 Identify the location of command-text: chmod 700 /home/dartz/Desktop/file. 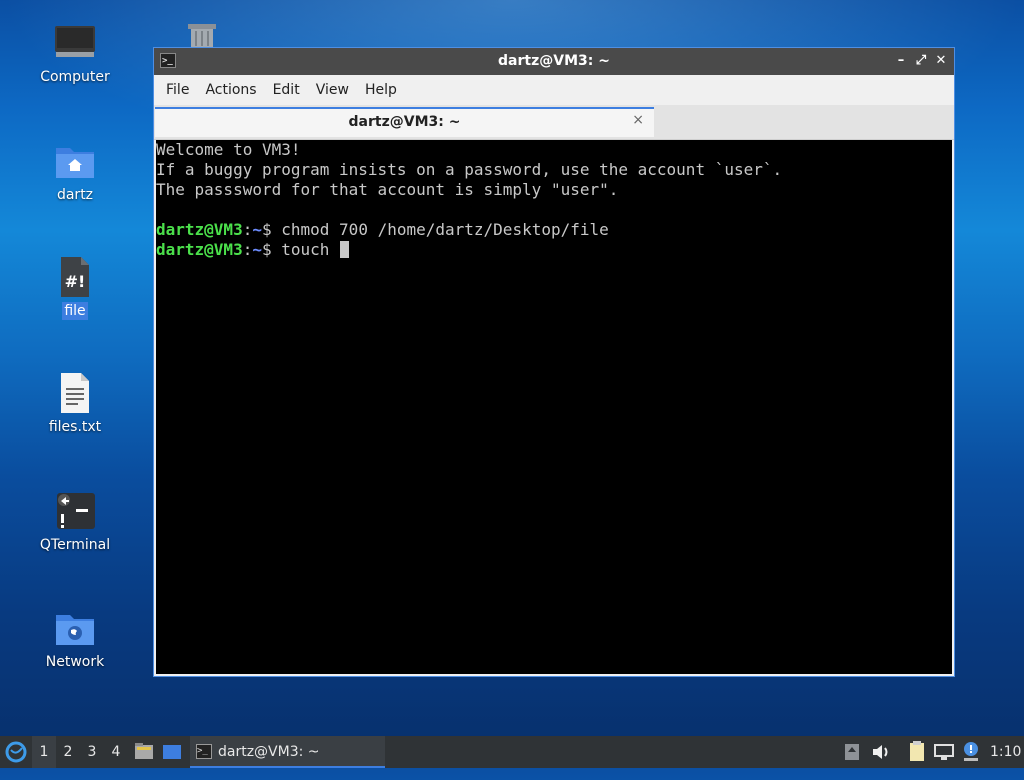
(445, 229).